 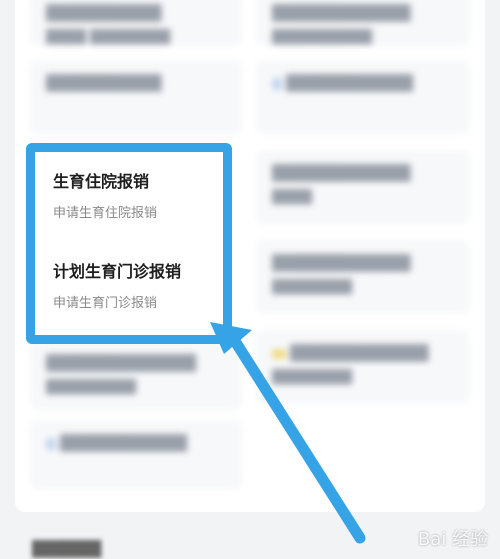 I want to click on annotation-arrow, so click(x=288, y=433).